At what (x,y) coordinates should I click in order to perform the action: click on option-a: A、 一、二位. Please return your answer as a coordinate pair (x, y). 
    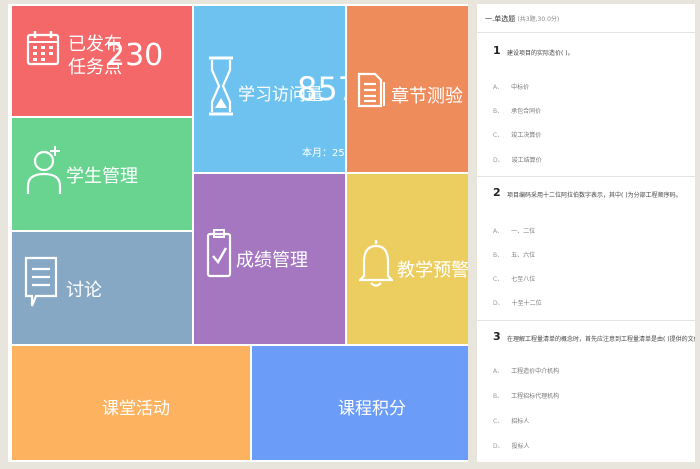
    Looking at the image, I should click on (514, 230).